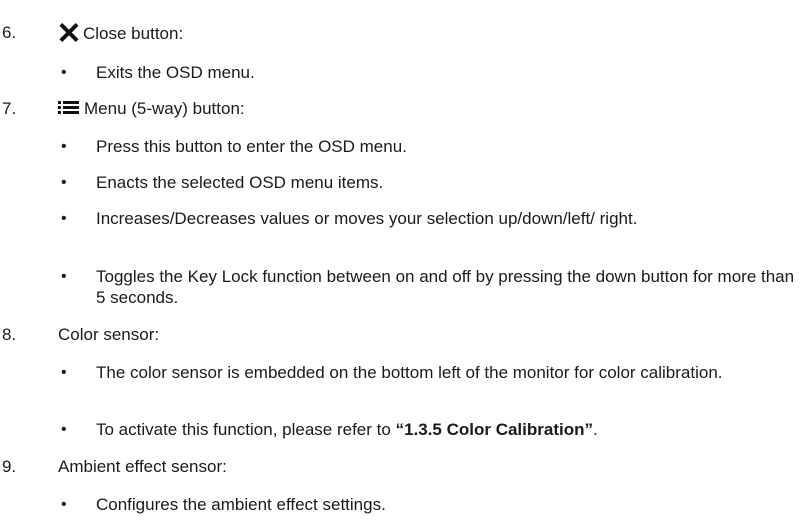 Image resolution: width=801 pixels, height=528 pixels. Describe the element at coordinates (69, 32) in the screenshot. I see `close-x-icon` at that location.